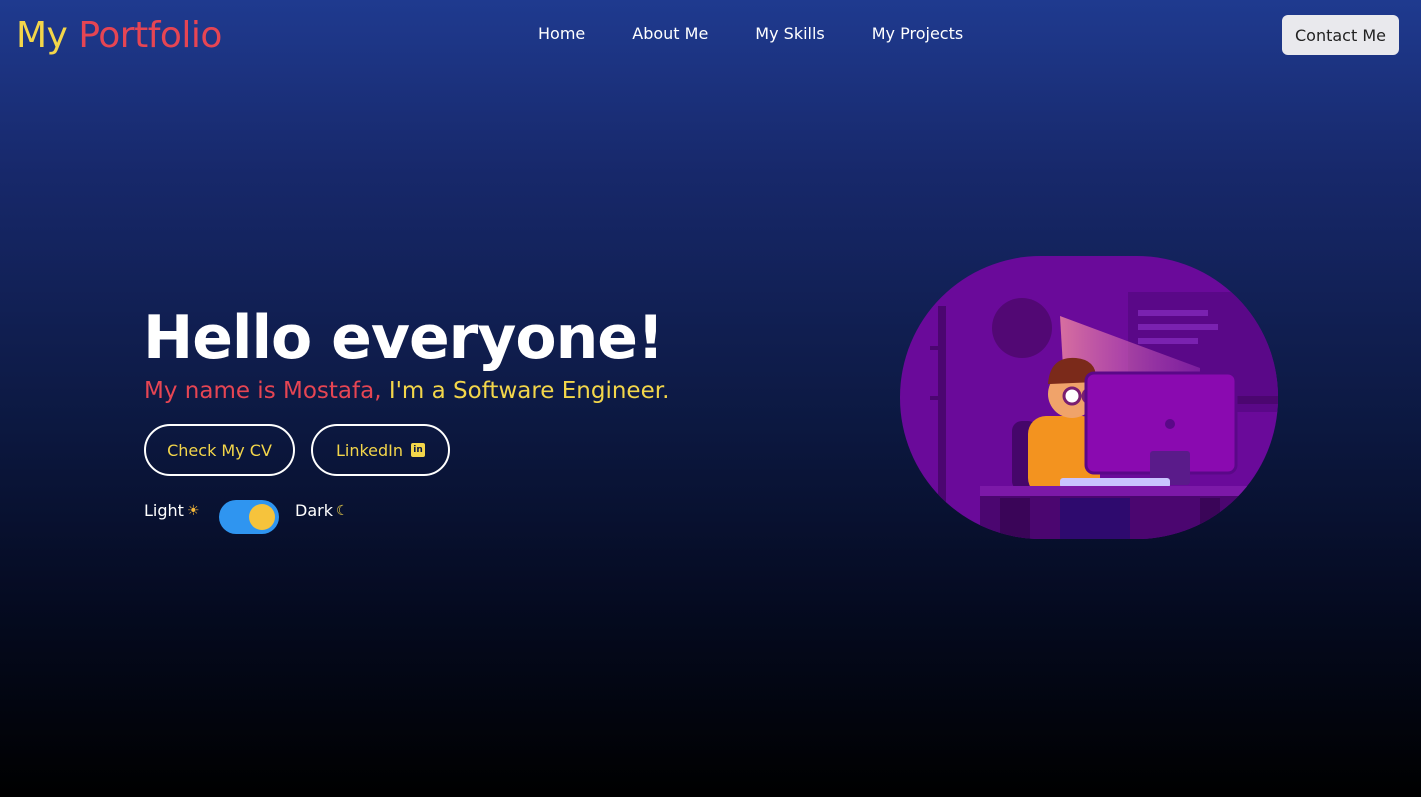 The width and height of the screenshot is (1421, 797). Describe the element at coordinates (418, 450) in the screenshot. I see `linkedin-icon: in` at that location.